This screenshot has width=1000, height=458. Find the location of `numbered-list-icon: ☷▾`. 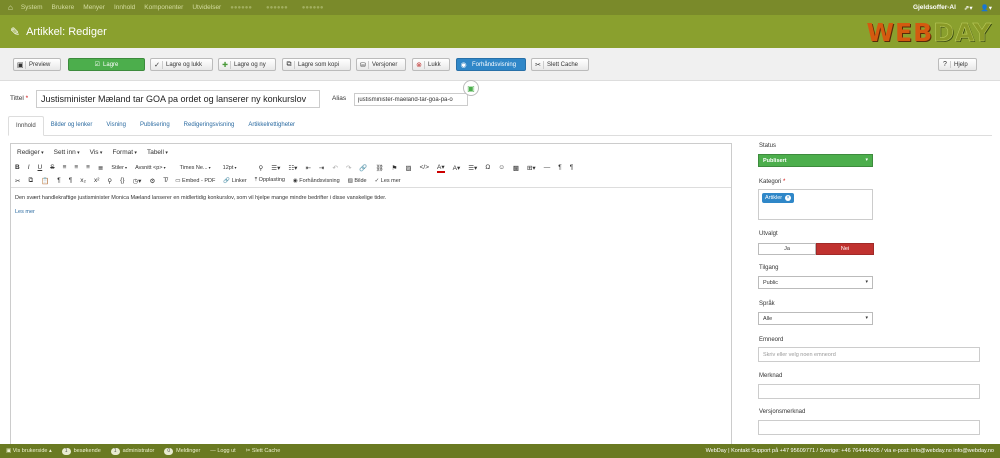

numbered-list-icon: ☷▾ is located at coordinates (292, 168).